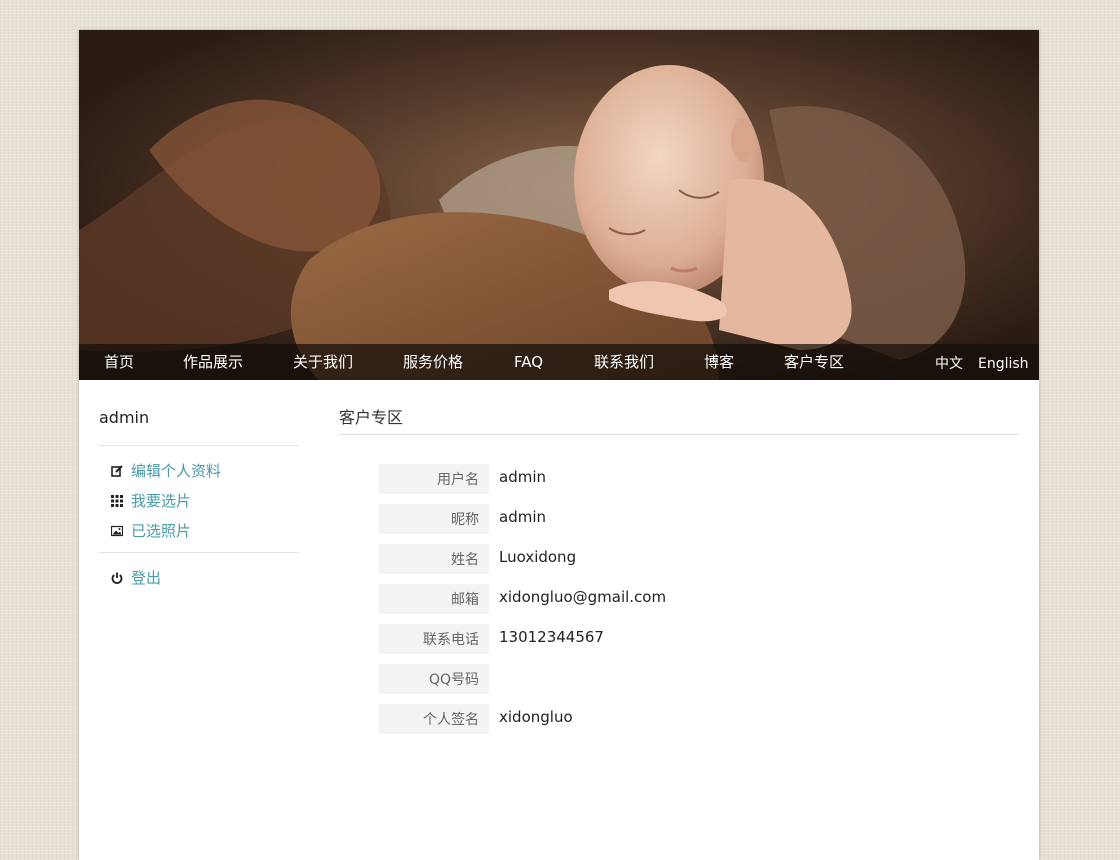 The height and width of the screenshot is (860, 1120). What do you see at coordinates (434, 479) in the screenshot?
I see `field-label: 用户名` at bounding box center [434, 479].